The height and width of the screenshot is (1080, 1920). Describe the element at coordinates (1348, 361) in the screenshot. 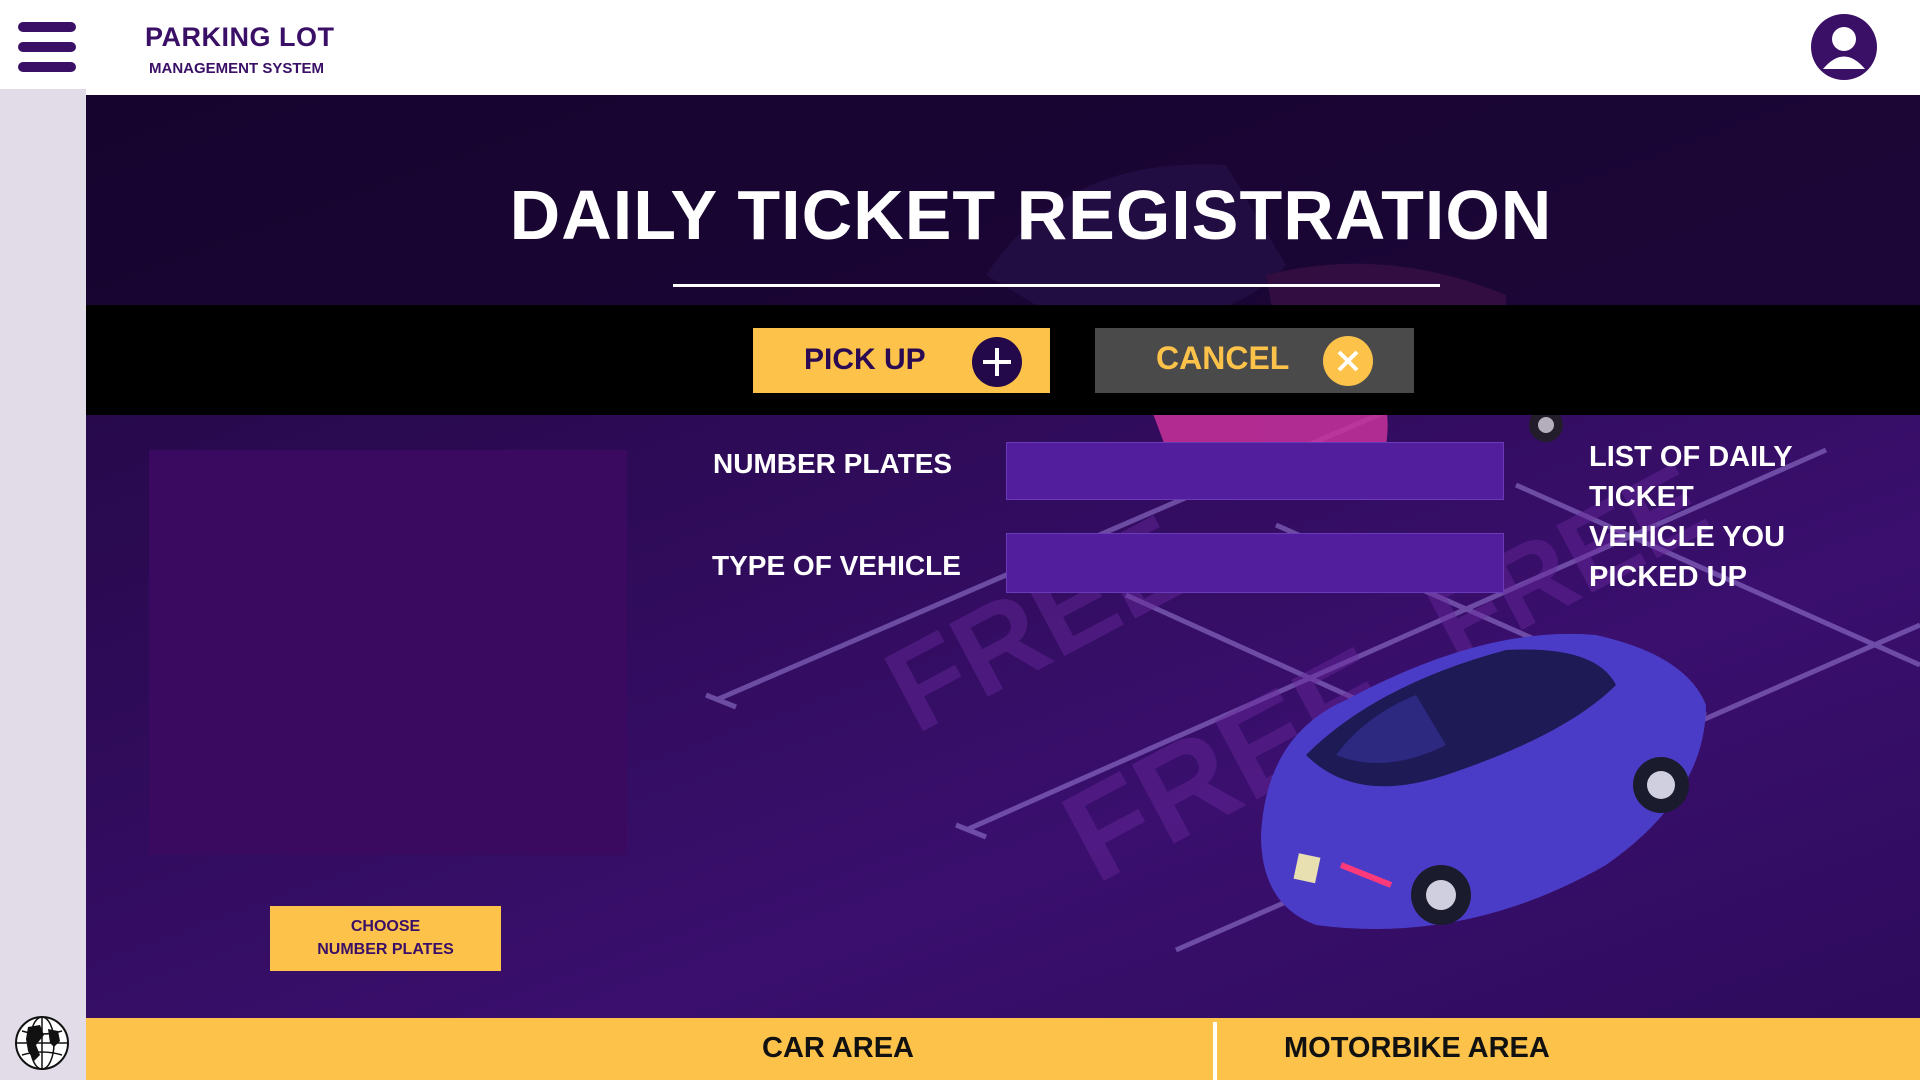

I see `close-icon` at that location.